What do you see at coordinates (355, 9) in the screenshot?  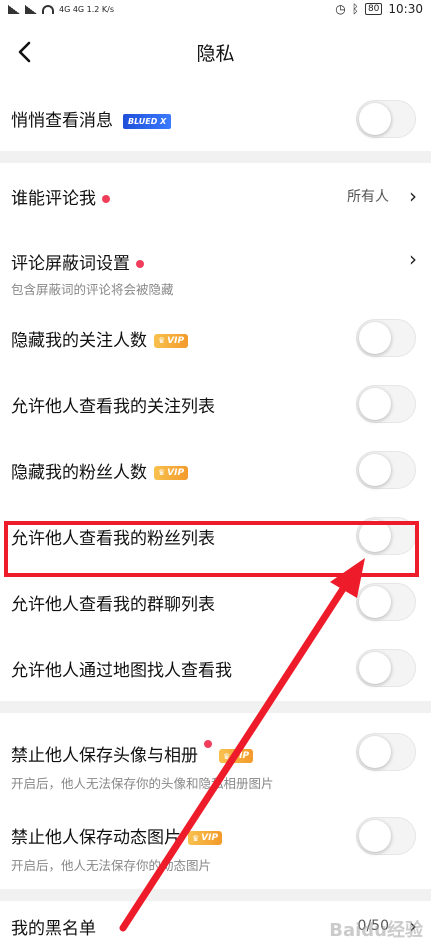 I see `bluetooth-icon: ᛒ` at bounding box center [355, 9].